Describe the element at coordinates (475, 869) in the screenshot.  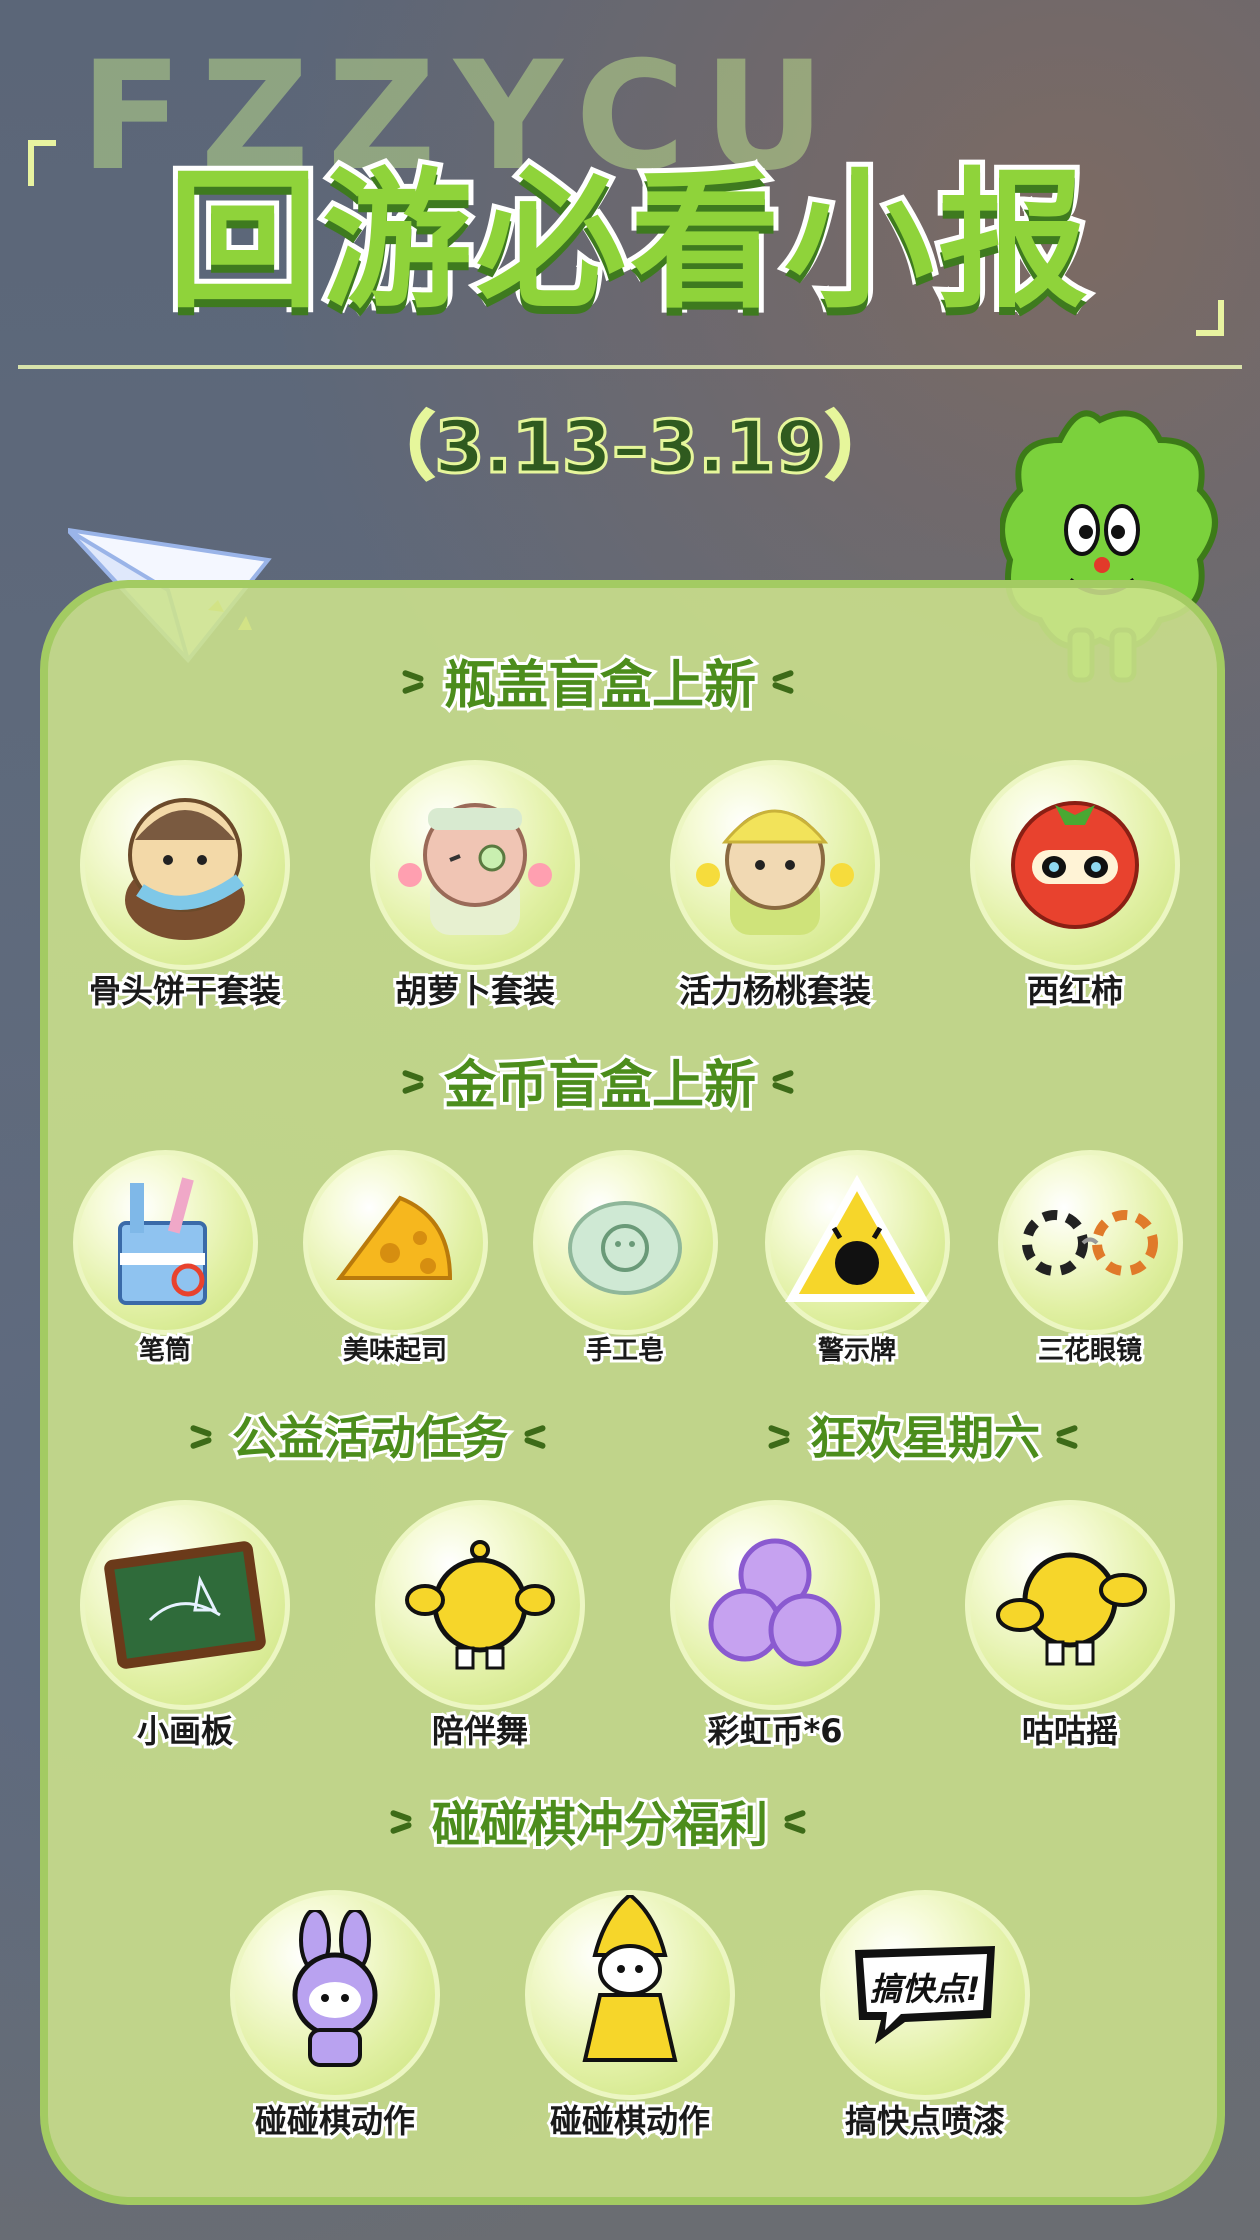
I see `carrot-outfit-icon` at that location.